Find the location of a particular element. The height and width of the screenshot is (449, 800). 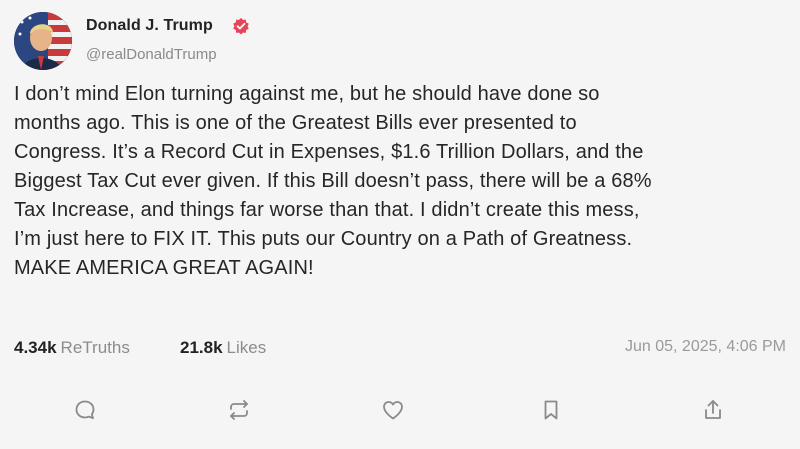

reply-icon is located at coordinates (85, 410).